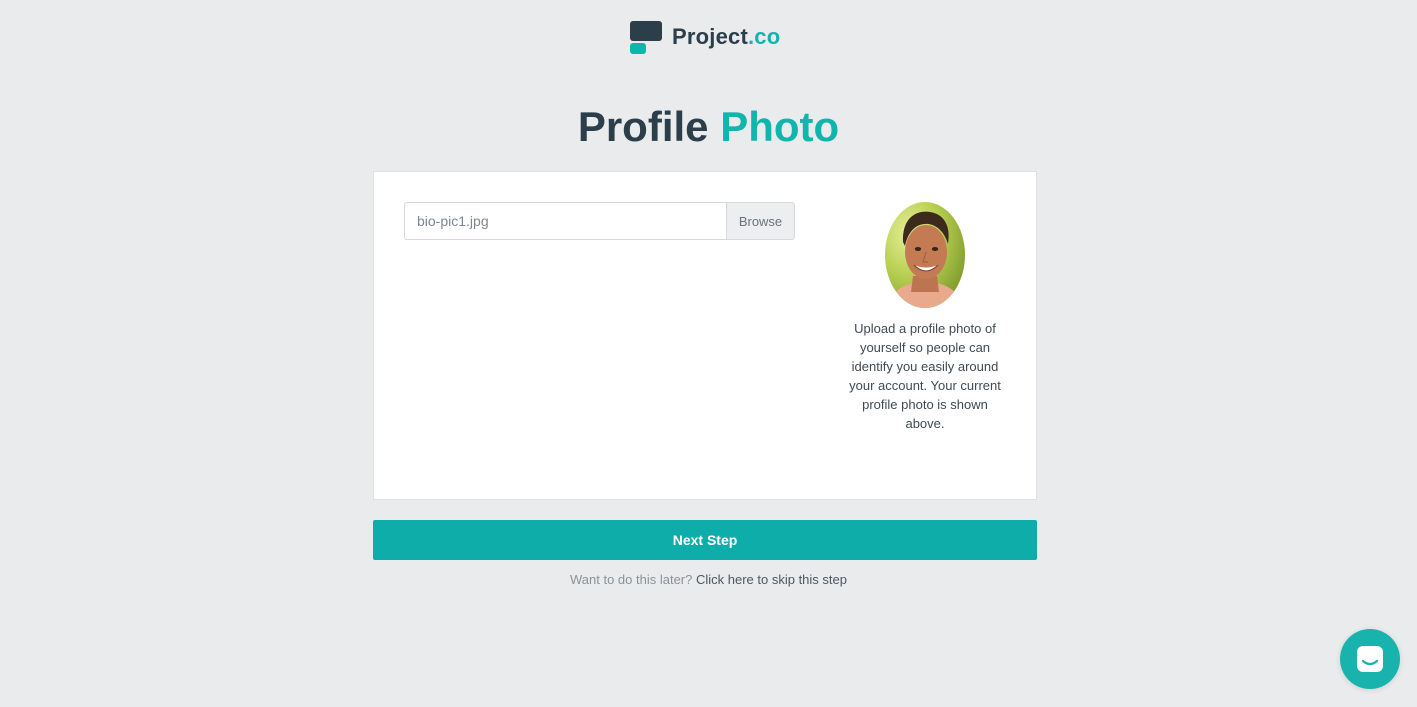  I want to click on brand-name-accent: .co, so click(764, 36).